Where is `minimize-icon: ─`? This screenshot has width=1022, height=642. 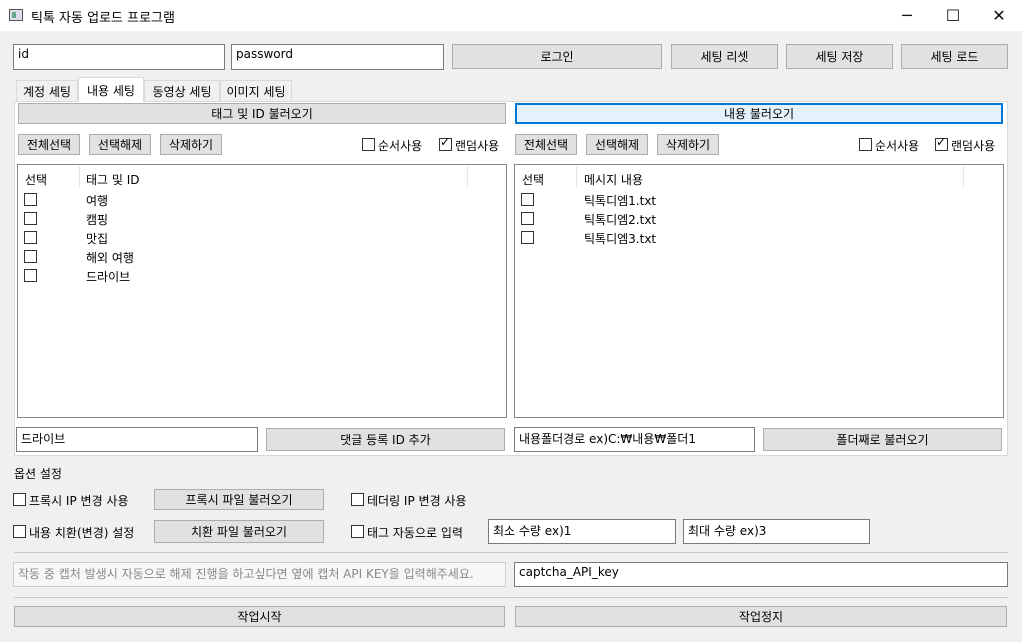 minimize-icon: ─ is located at coordinates (907, 15).